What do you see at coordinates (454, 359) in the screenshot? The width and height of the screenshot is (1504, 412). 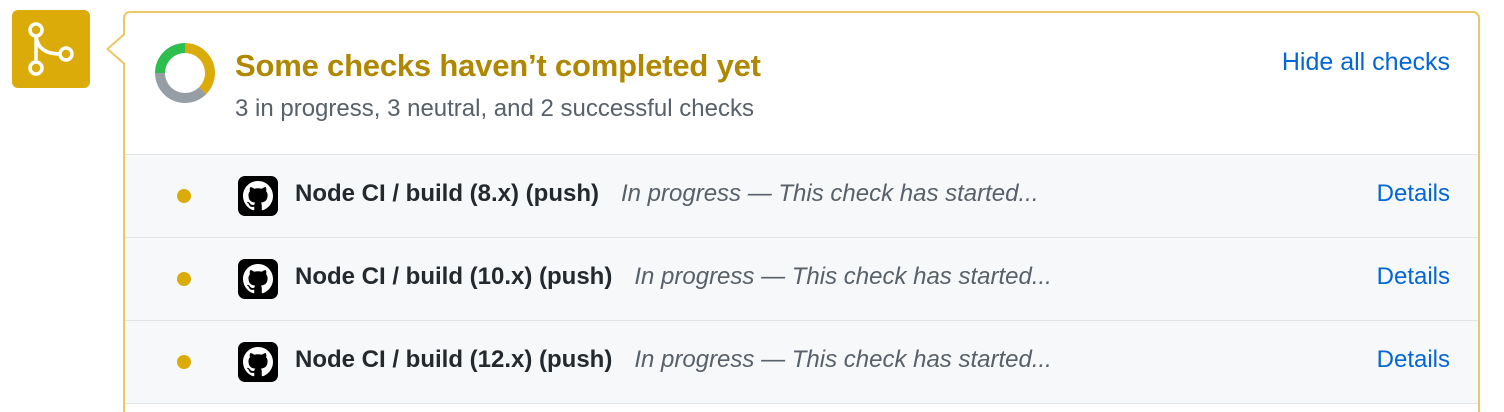 I see `check-title: Node CI / build (12.x) (push)` at bounding box center [454, 359].